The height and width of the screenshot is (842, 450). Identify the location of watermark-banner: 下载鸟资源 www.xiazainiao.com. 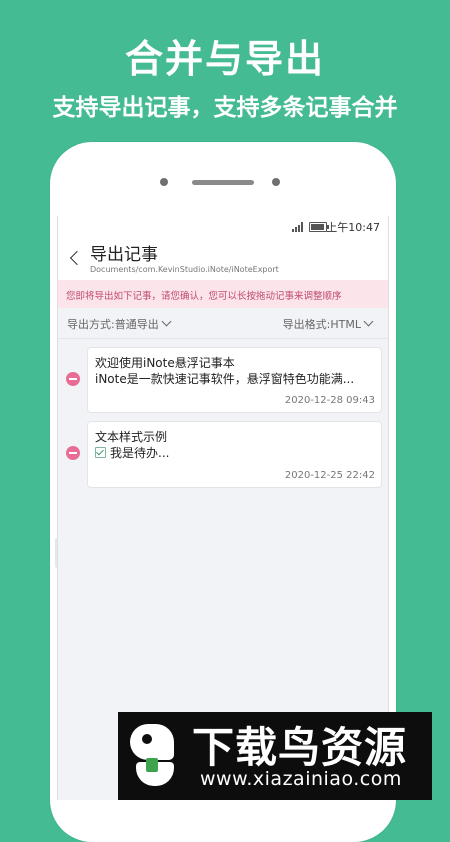
(275, 756).